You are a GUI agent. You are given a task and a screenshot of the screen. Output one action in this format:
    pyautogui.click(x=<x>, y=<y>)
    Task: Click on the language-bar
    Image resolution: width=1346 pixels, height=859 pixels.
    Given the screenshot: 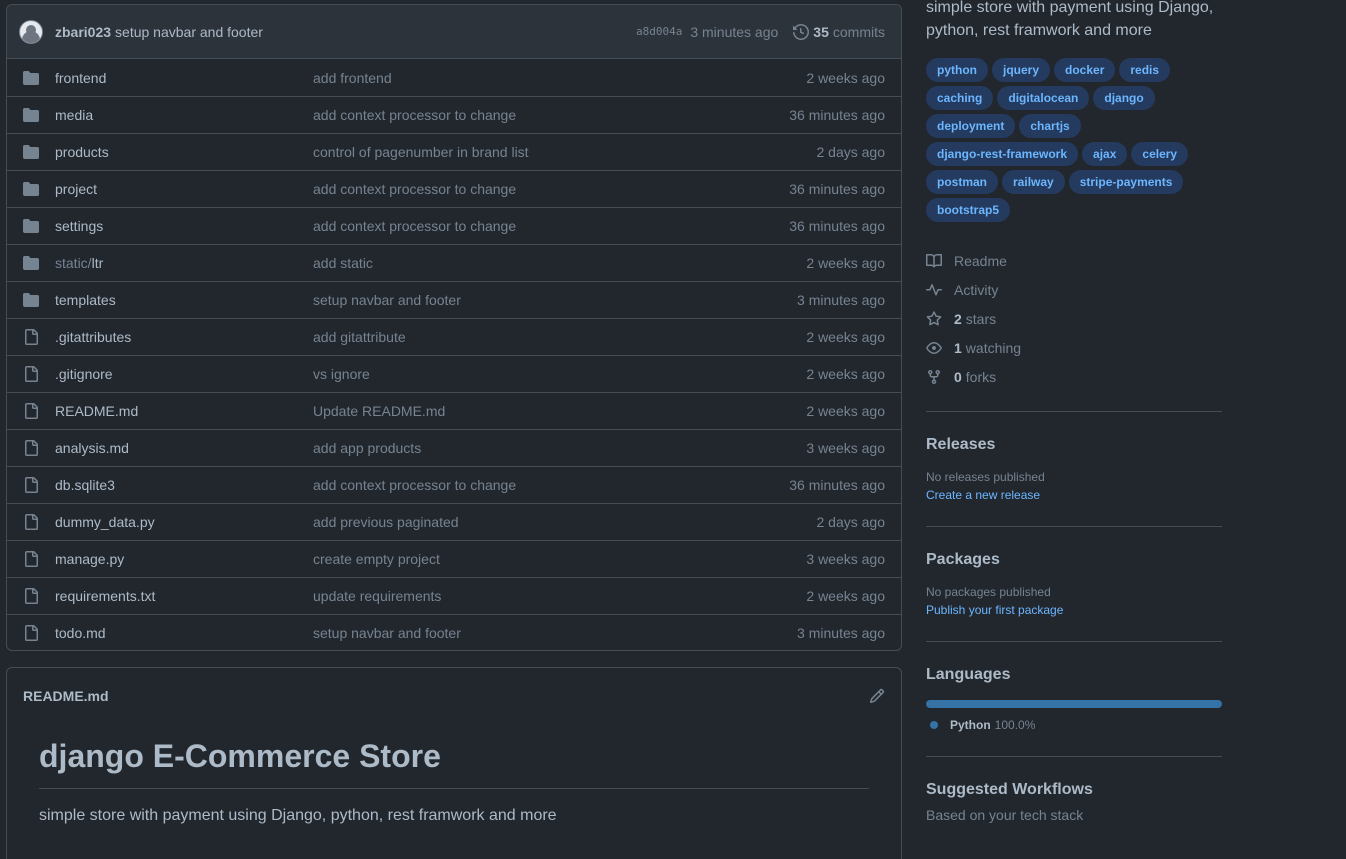 What is the action you would take?
    pyautogui.click(x=1074, y=704)
    